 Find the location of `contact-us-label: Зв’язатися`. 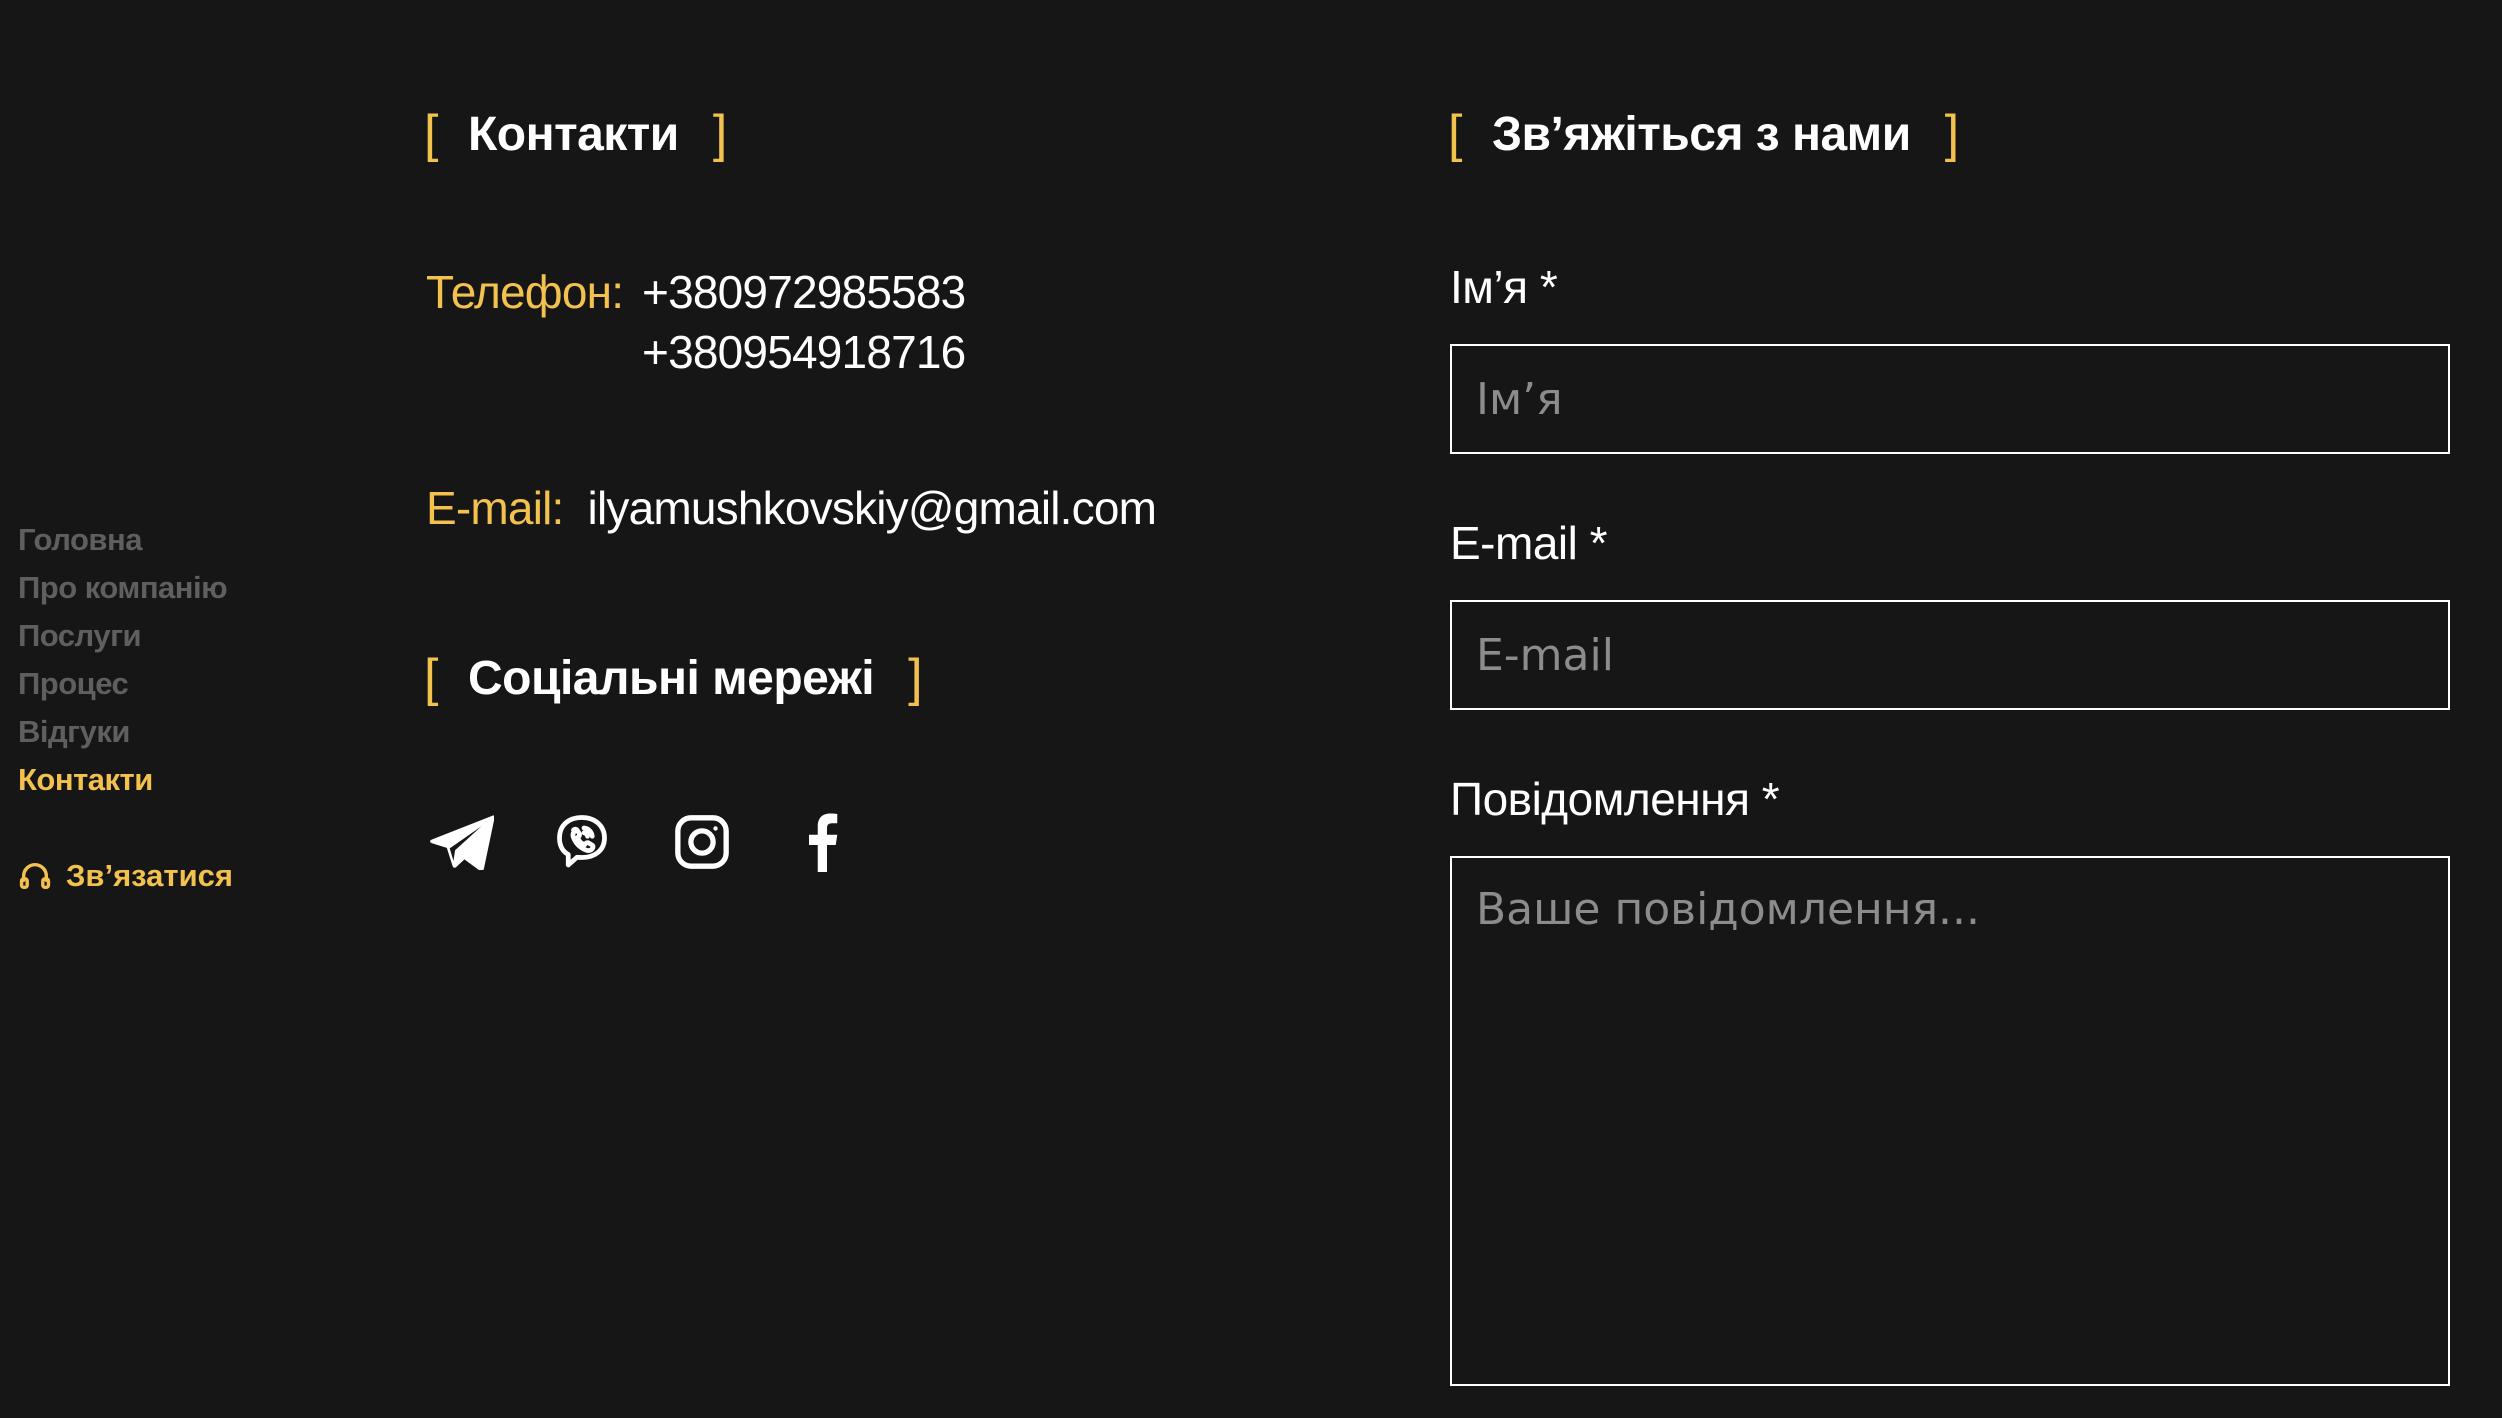

contact-us-label: Зв’язатися is located at coordinates (149, 875).